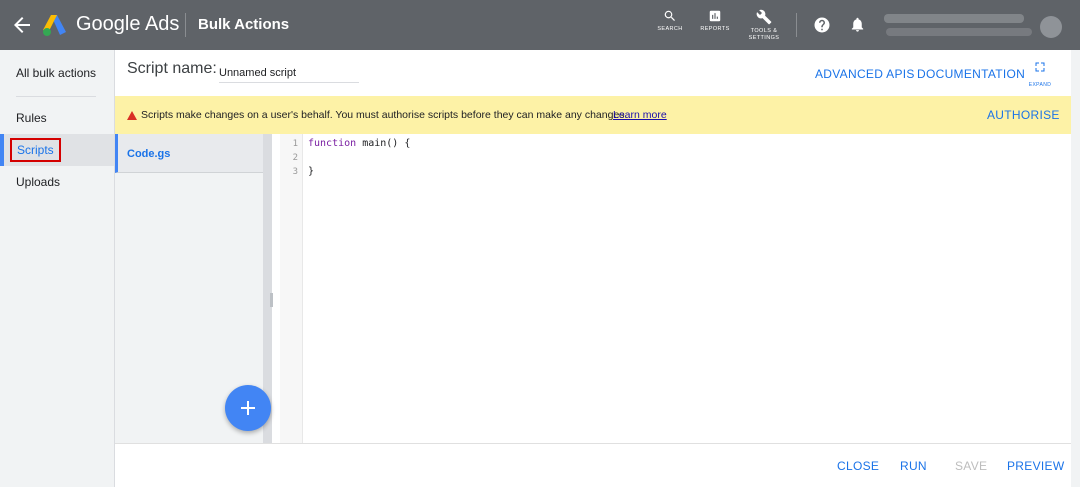  What do you see at coordinates (1035, 466) in the screenshot?
I see `preview-button: PREVIEW` at bounding box center [1035, 466].